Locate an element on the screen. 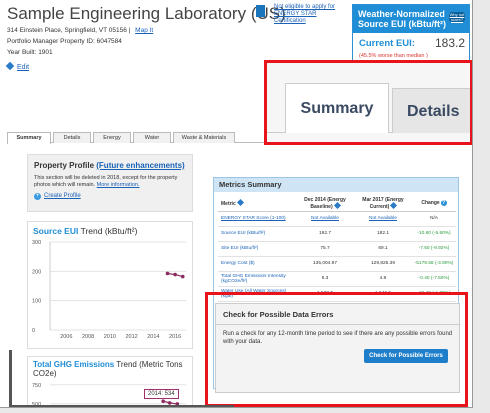 This screenshot has height=413, width=490. plus-icon: + is located at coordinates (37, 196).